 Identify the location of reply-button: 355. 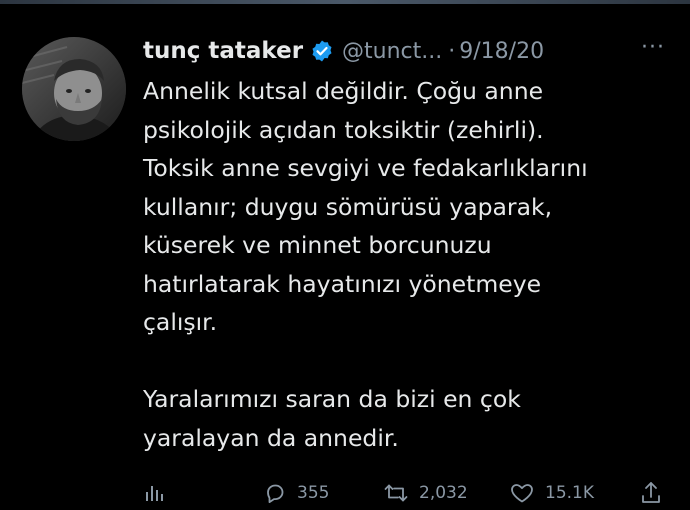
(296, 493).